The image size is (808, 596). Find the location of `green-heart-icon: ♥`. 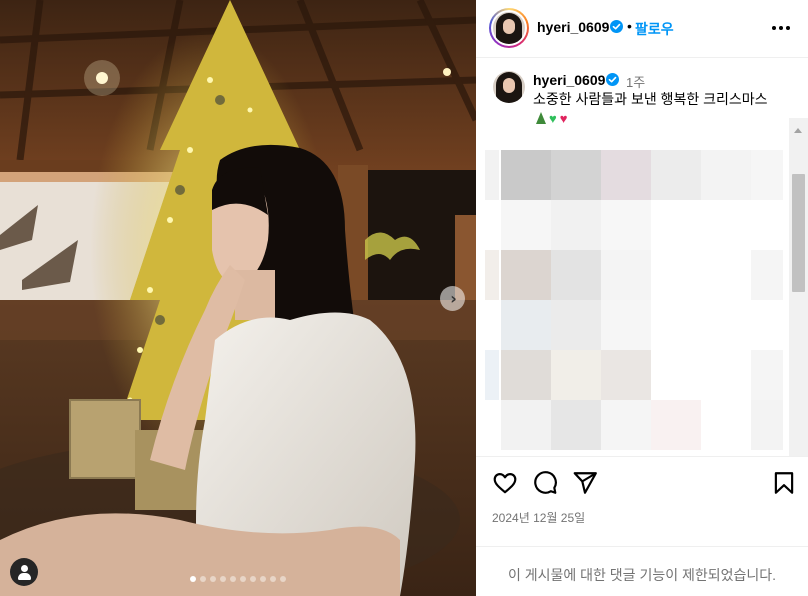

green-heart-icon: ♥ is located at coordinates (553, 118).